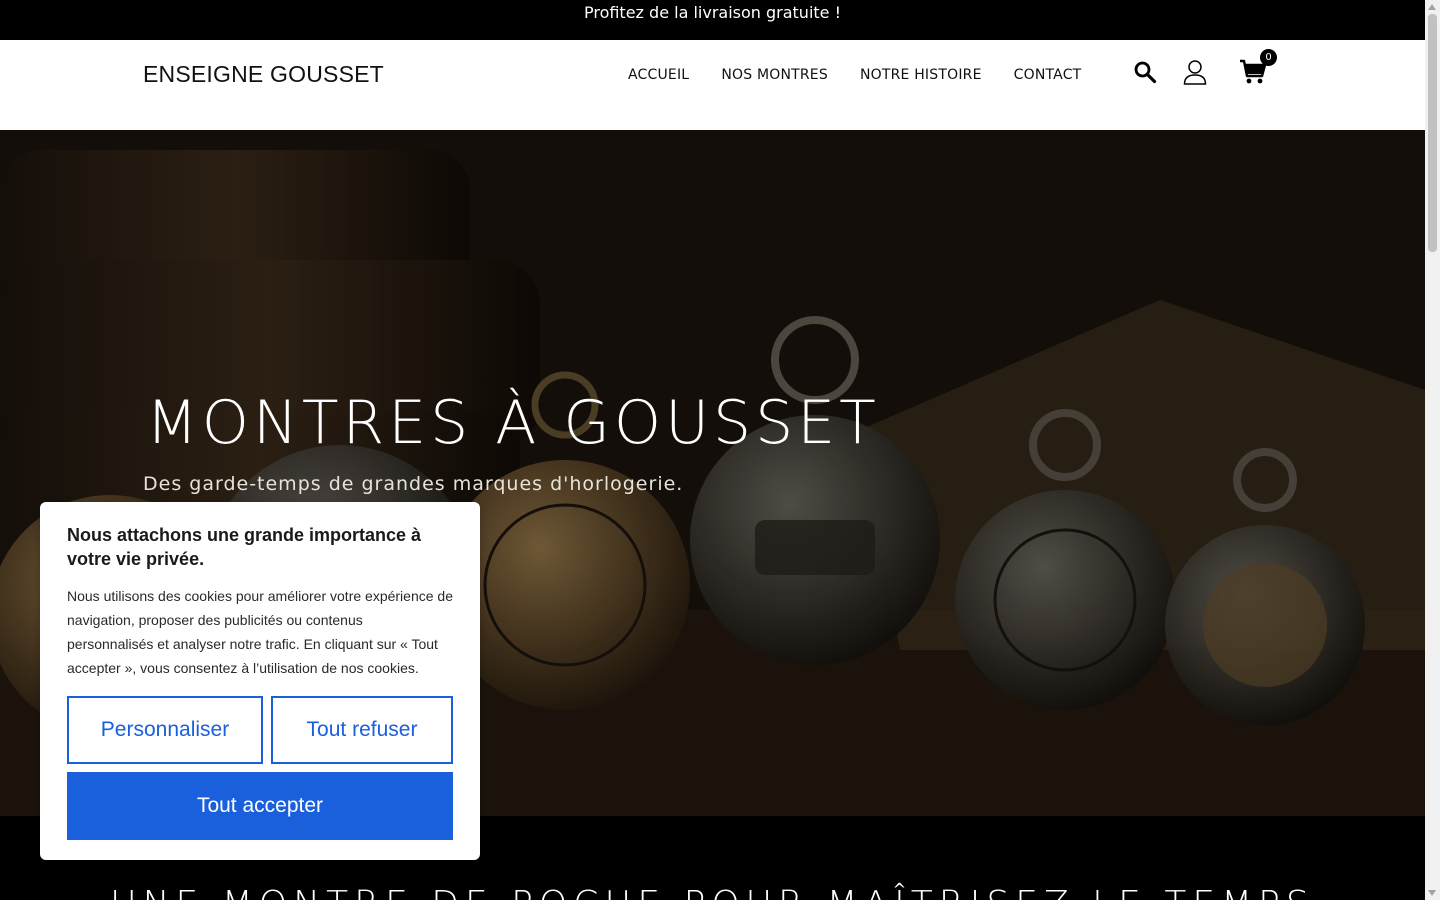 This screenshot has width=1440, height=900. What do you see at coordinates (1268, 57) in the screenshot?
I see `cart-count-badge: 0` at bounding box center [1268, 57].